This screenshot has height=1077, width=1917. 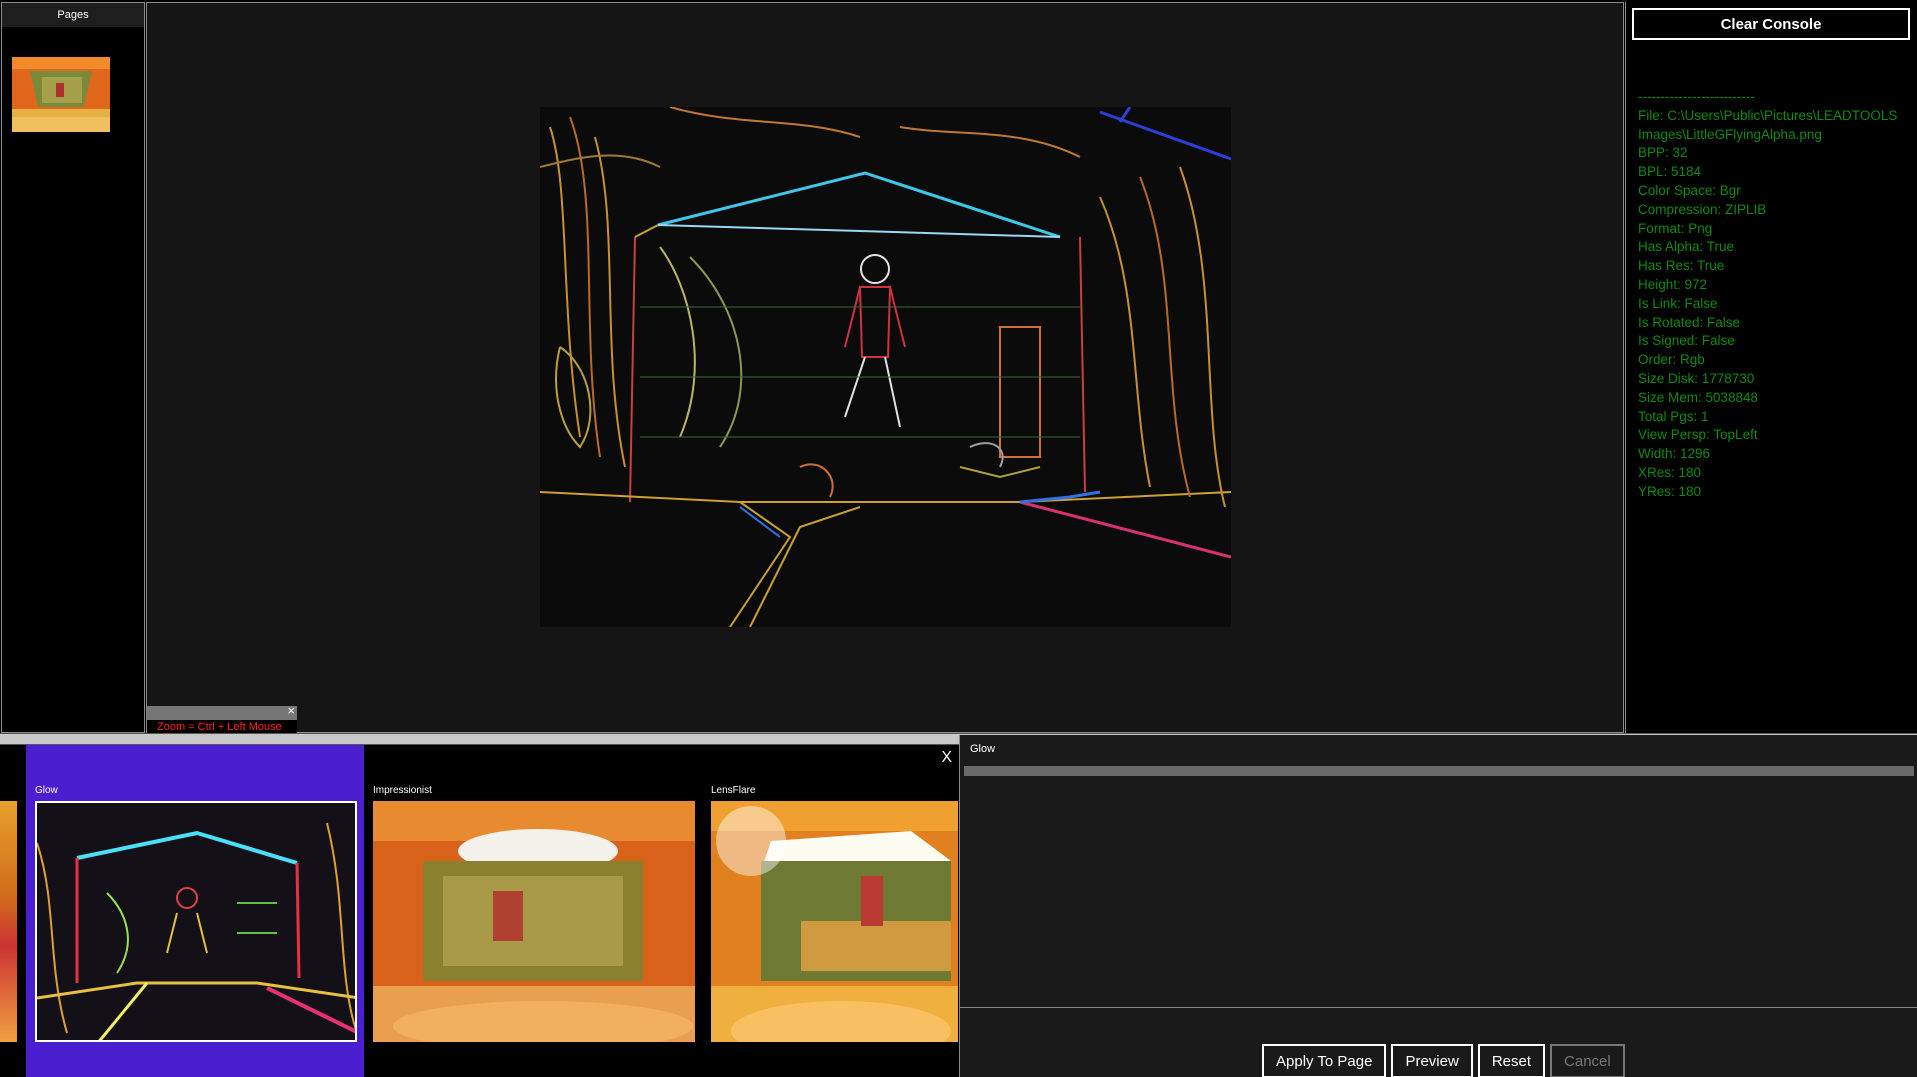 I want to click on console-line: BPP: 32, so click(x=1663, y=153).